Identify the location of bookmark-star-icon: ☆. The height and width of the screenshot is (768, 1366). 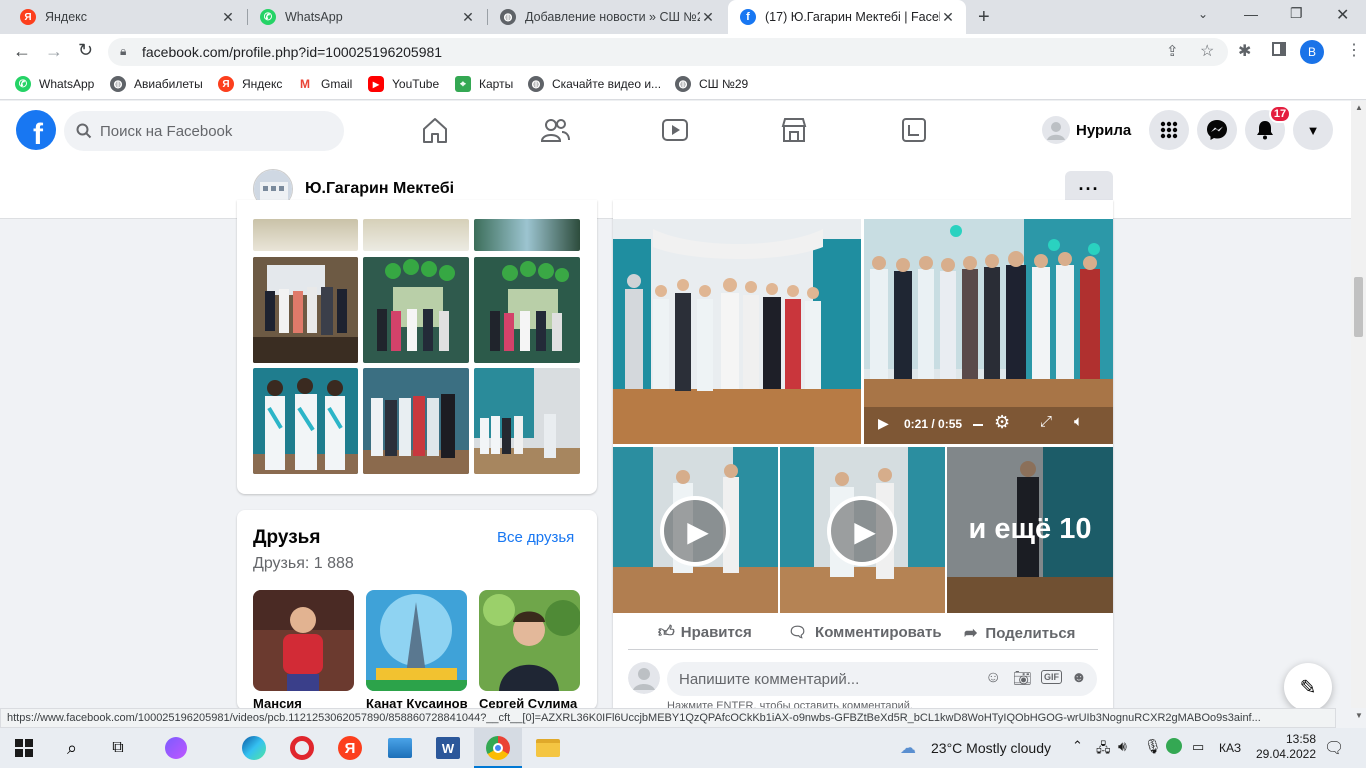
(1207, 51).